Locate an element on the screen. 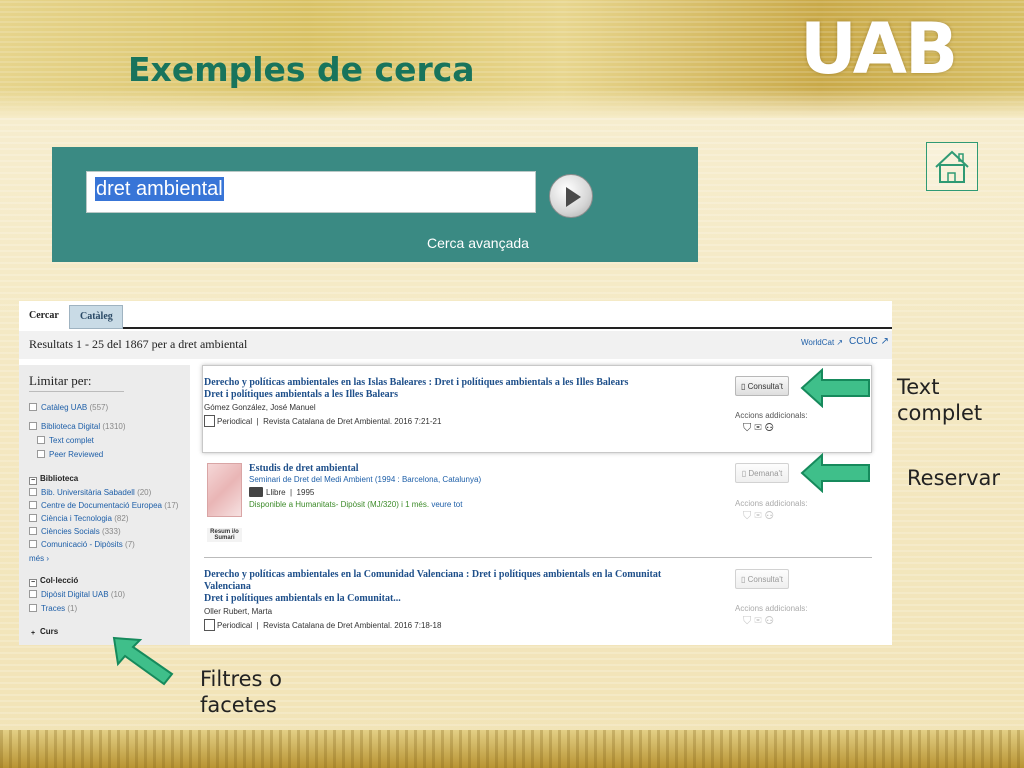 The image size is (1024, 768). facet-item: Biblioteca Digital (1310) is located at coordinates (77, 426).